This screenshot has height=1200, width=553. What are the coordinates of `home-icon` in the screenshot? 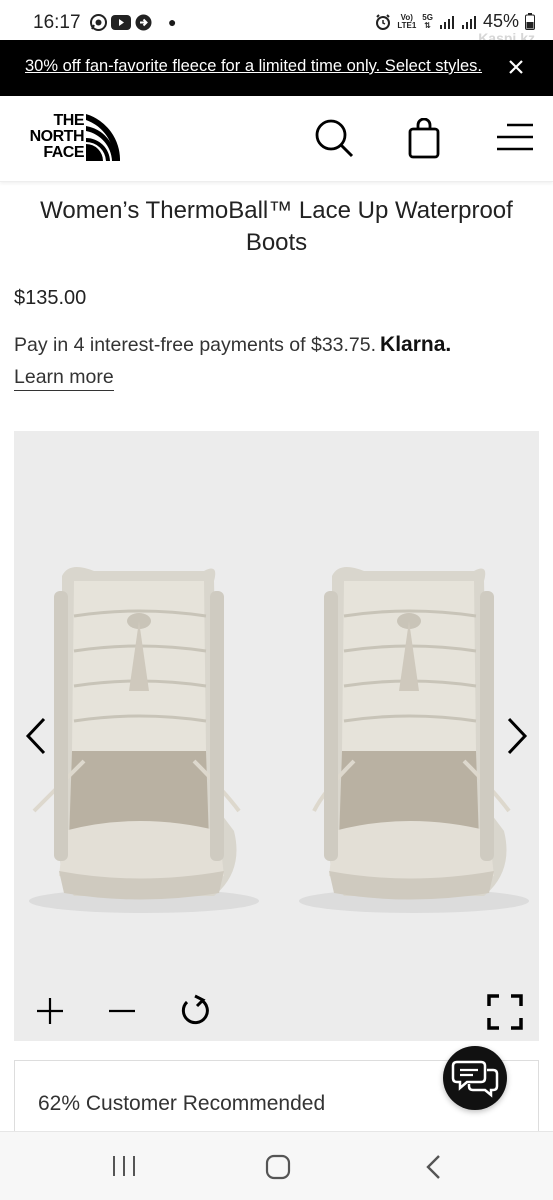 It's located at (278, 1167).